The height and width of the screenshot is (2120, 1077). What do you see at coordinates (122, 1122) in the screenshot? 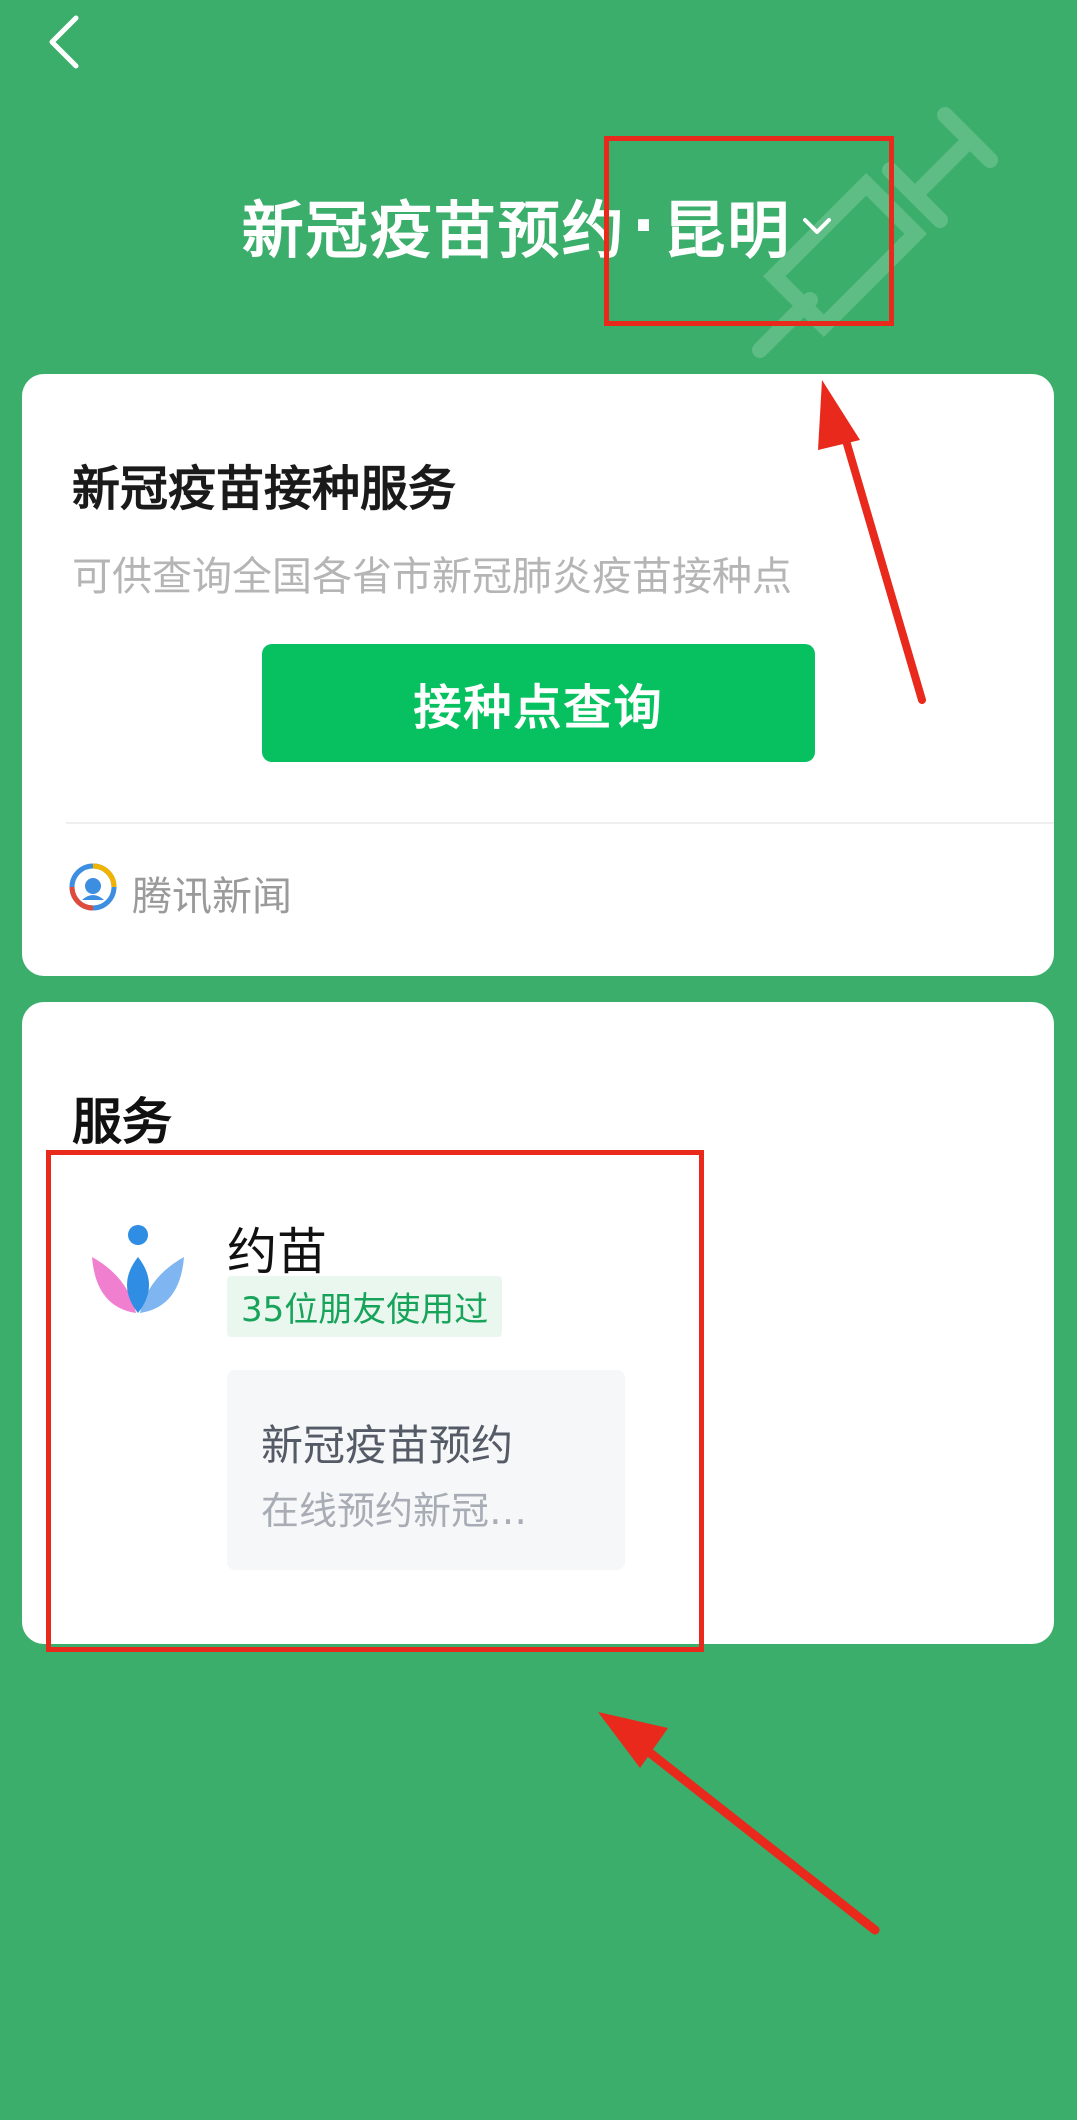
I see `services-heading: 服务` at bounding box center [122, 1122].